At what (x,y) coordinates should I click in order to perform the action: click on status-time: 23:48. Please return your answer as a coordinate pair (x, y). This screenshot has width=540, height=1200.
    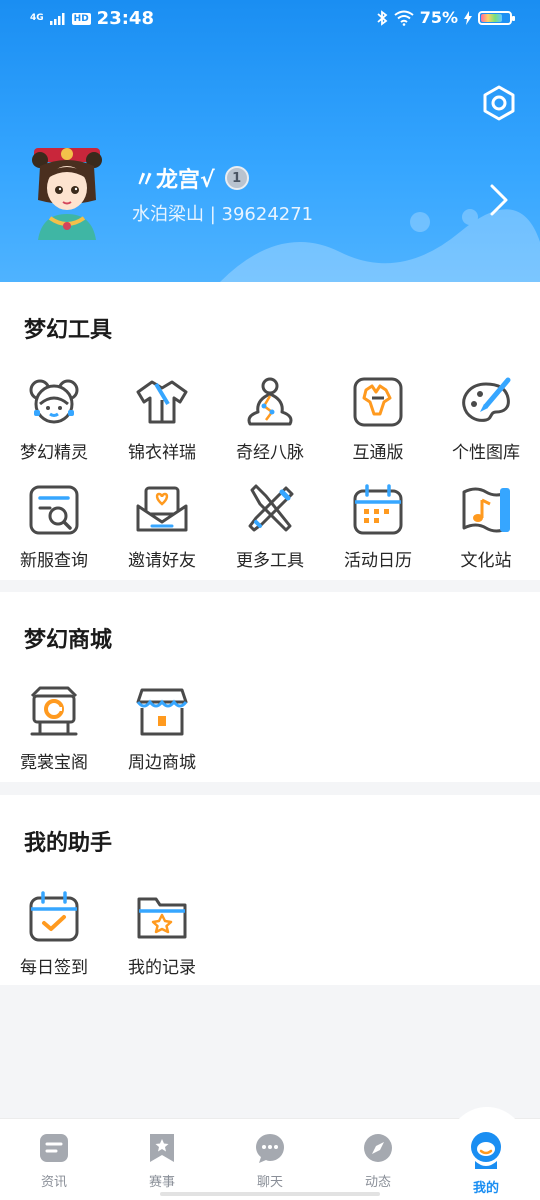
    Looking at the image, I should click on (125, 18).